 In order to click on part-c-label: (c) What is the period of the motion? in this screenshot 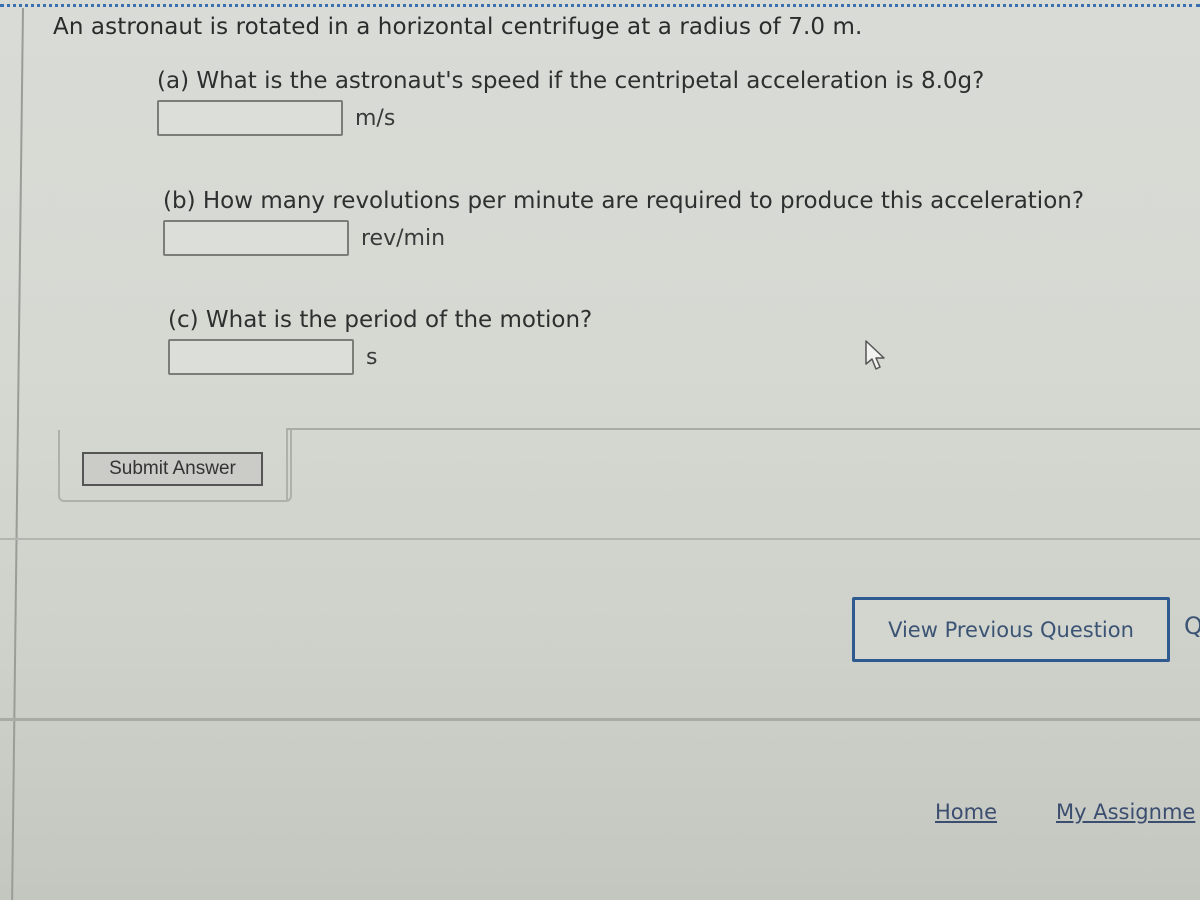, I will do `click(380, 320)`.